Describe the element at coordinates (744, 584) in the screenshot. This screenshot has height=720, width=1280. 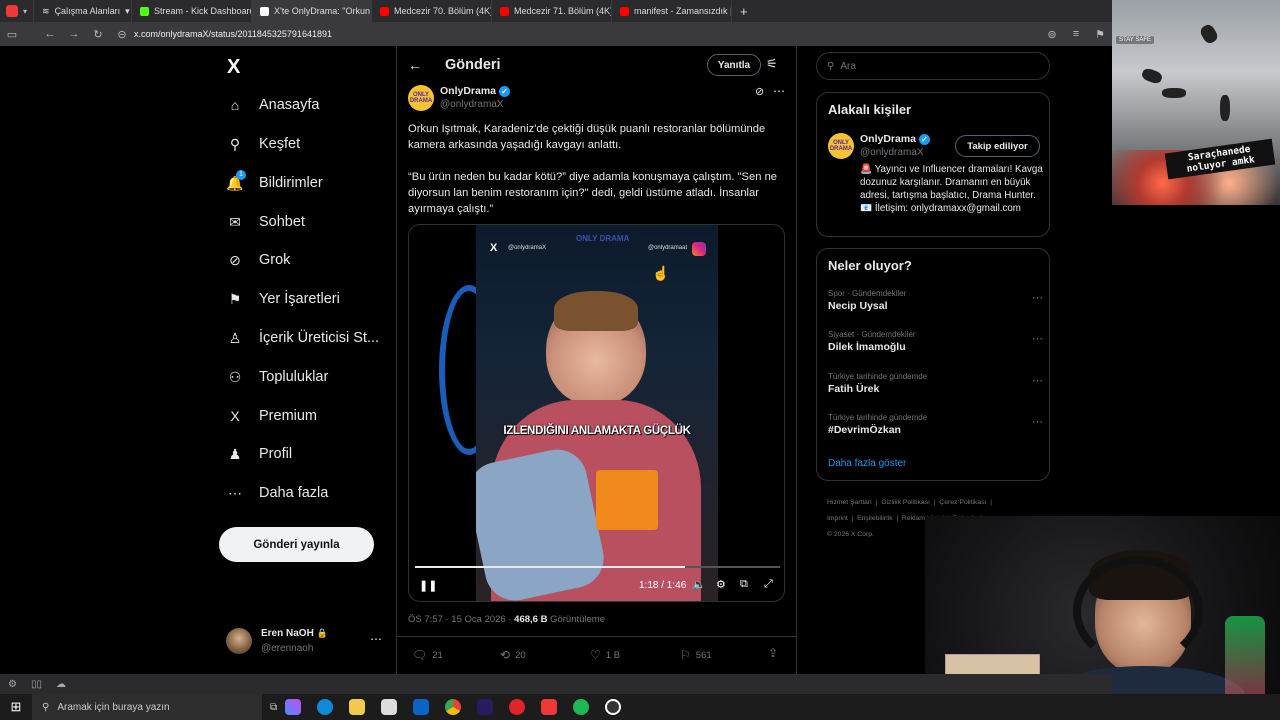
I see `pip-icon: ⧉` at that location.